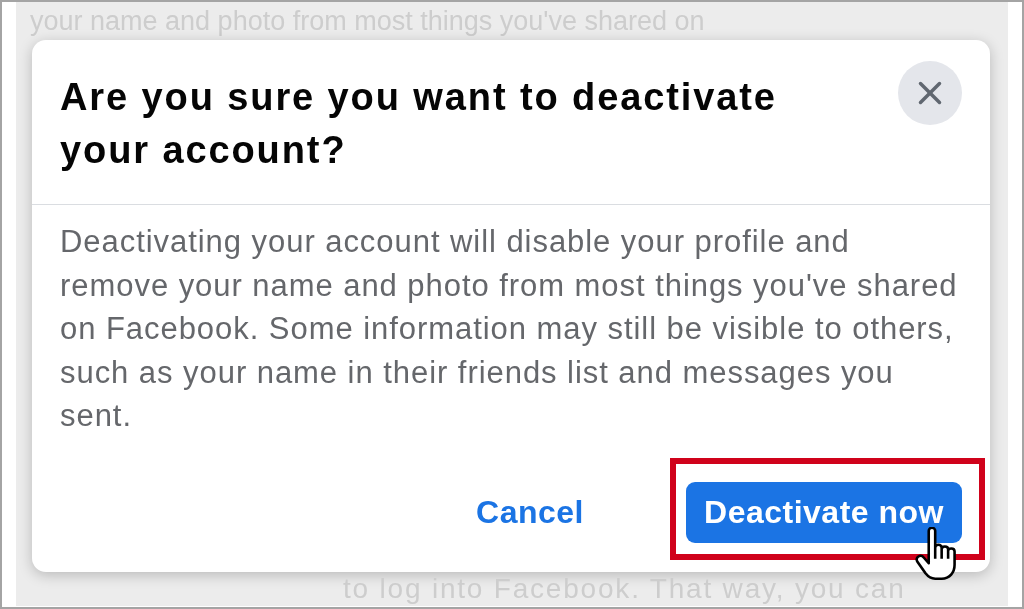 Image resolution: width=1024 pixels, height=609 pixels. Describe the element at coordinates (824, 512) in the screenshot. I see `deactivate-button: Deactivate now` at that location.